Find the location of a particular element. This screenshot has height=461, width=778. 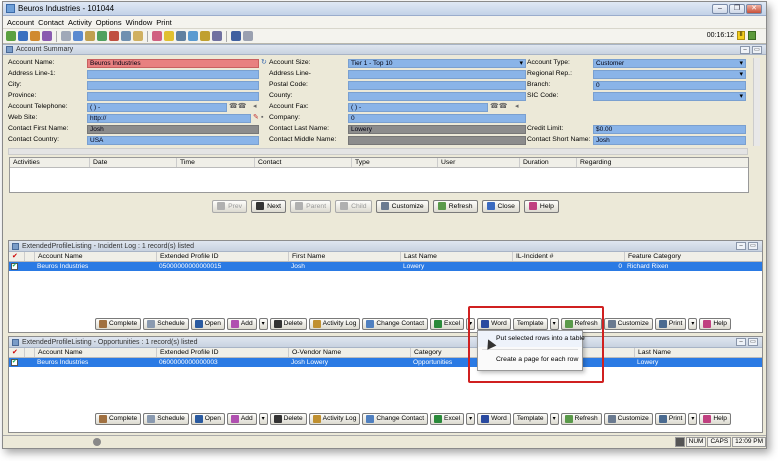

col-date: Date is located at coordinates (133, 162).